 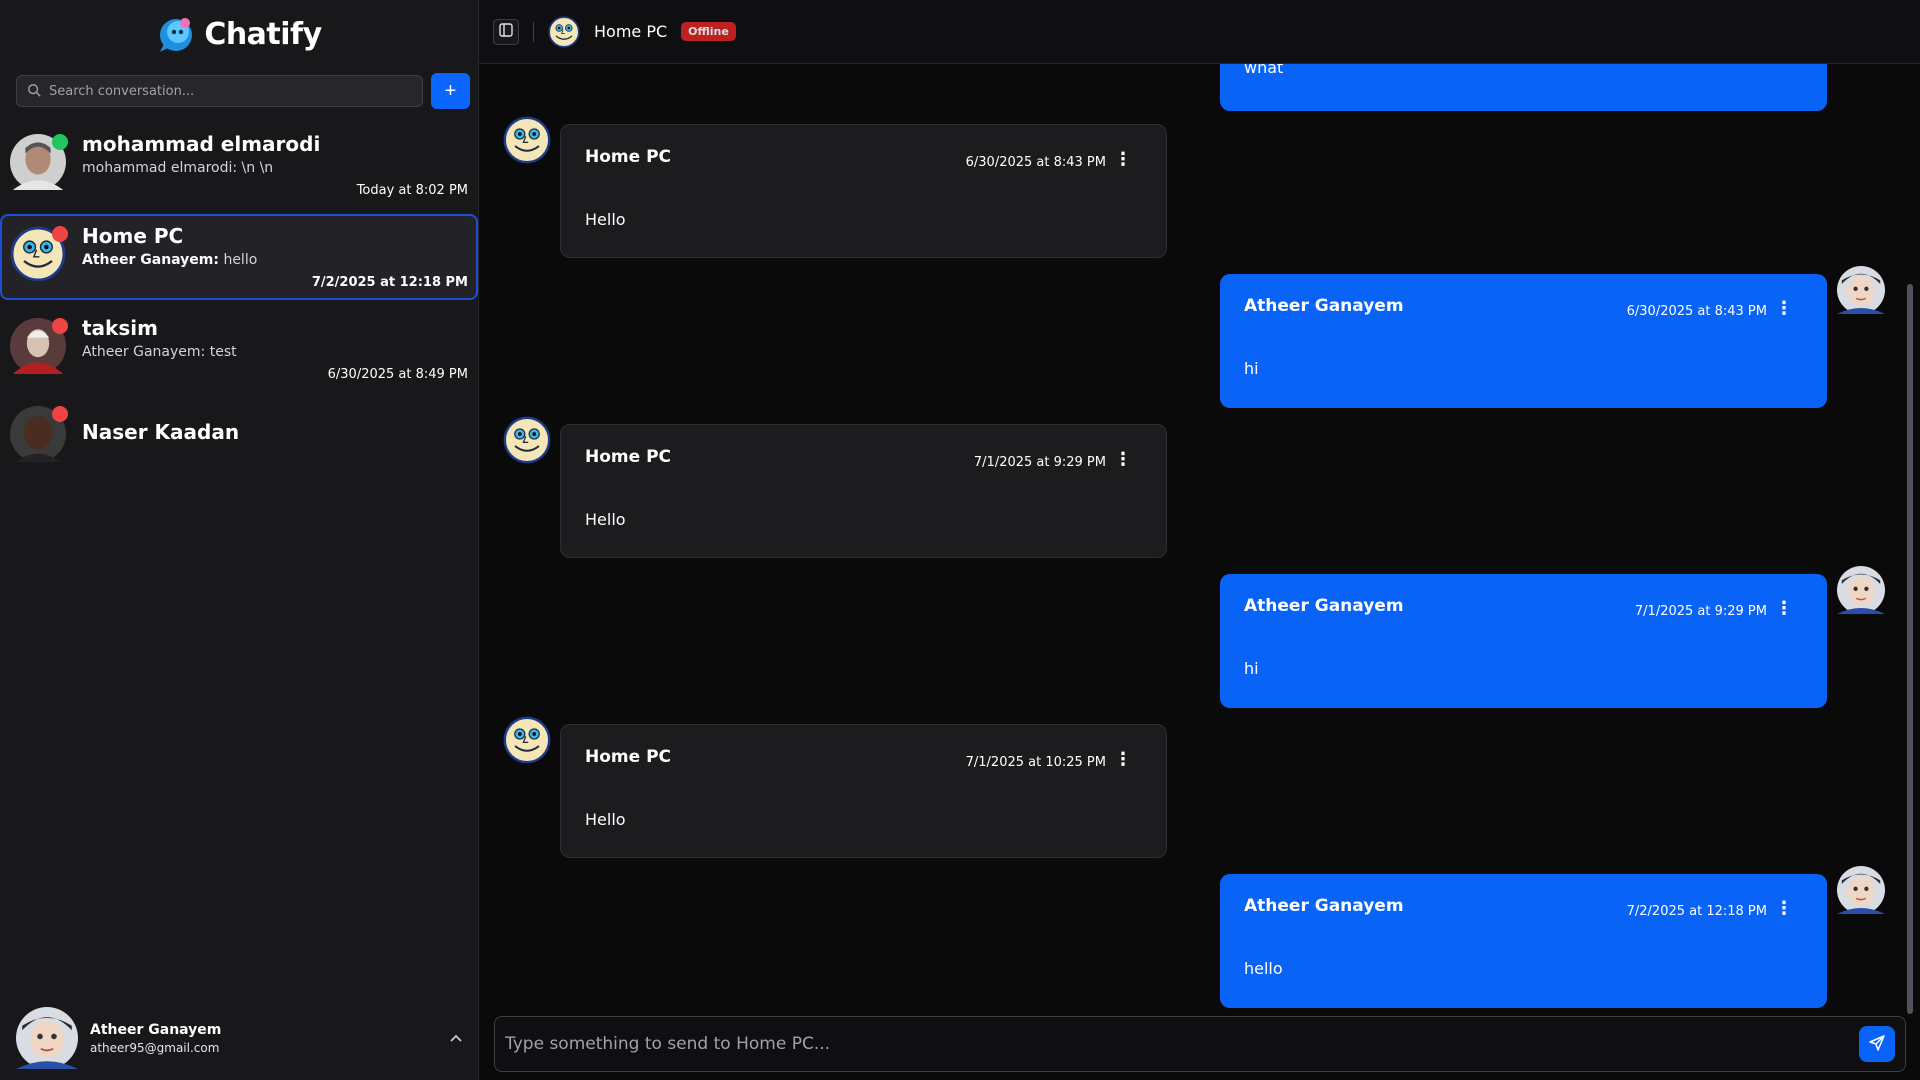 I want to click on toggle-sidebar-button, so click(x=506, y=31).